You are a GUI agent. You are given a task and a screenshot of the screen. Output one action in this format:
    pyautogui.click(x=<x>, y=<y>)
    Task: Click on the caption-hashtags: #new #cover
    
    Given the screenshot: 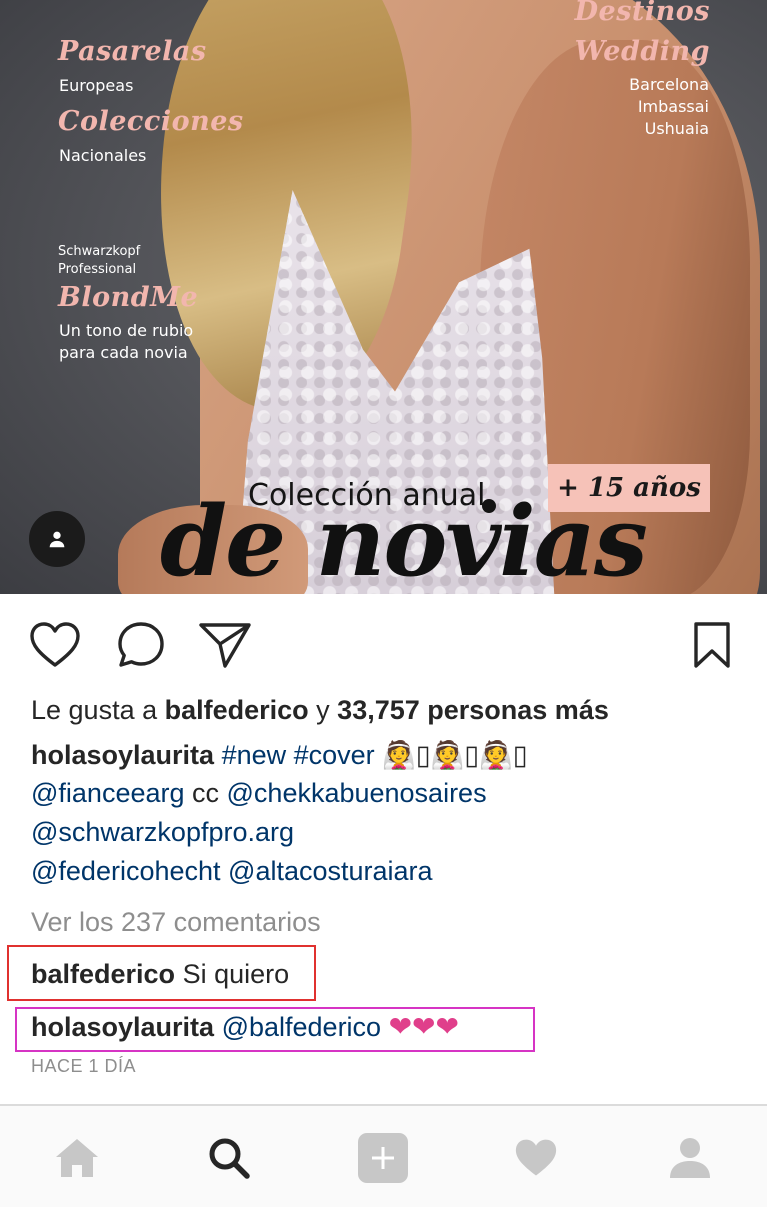 What is the action you would take?
    pyautogui.click(x=298, y=755)
    